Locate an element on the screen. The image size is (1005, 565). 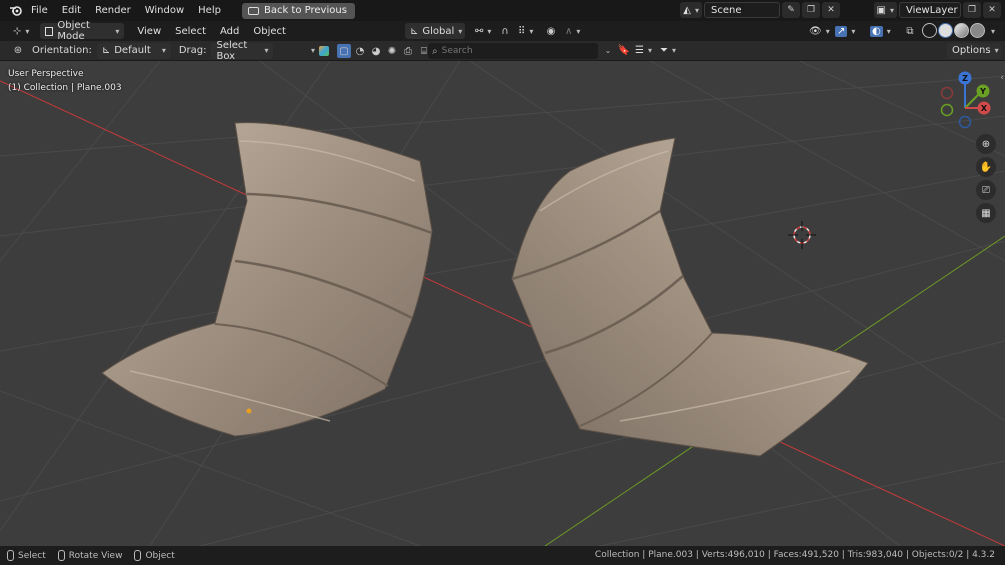
search-input is located at coordinates (511, 51).